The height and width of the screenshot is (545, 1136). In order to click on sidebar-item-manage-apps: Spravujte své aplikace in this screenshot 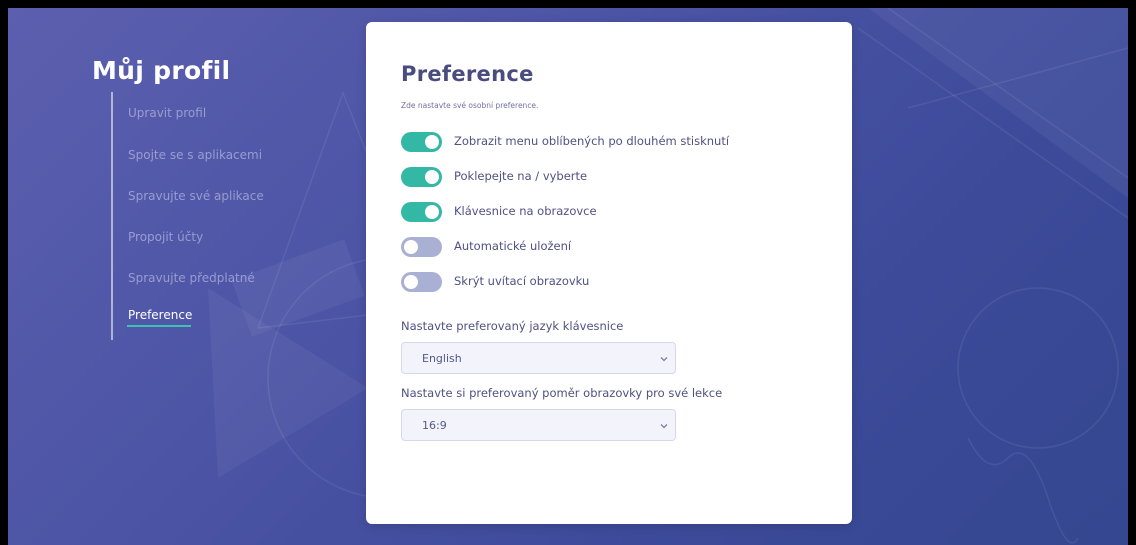, I will do `click(196, 196)`.